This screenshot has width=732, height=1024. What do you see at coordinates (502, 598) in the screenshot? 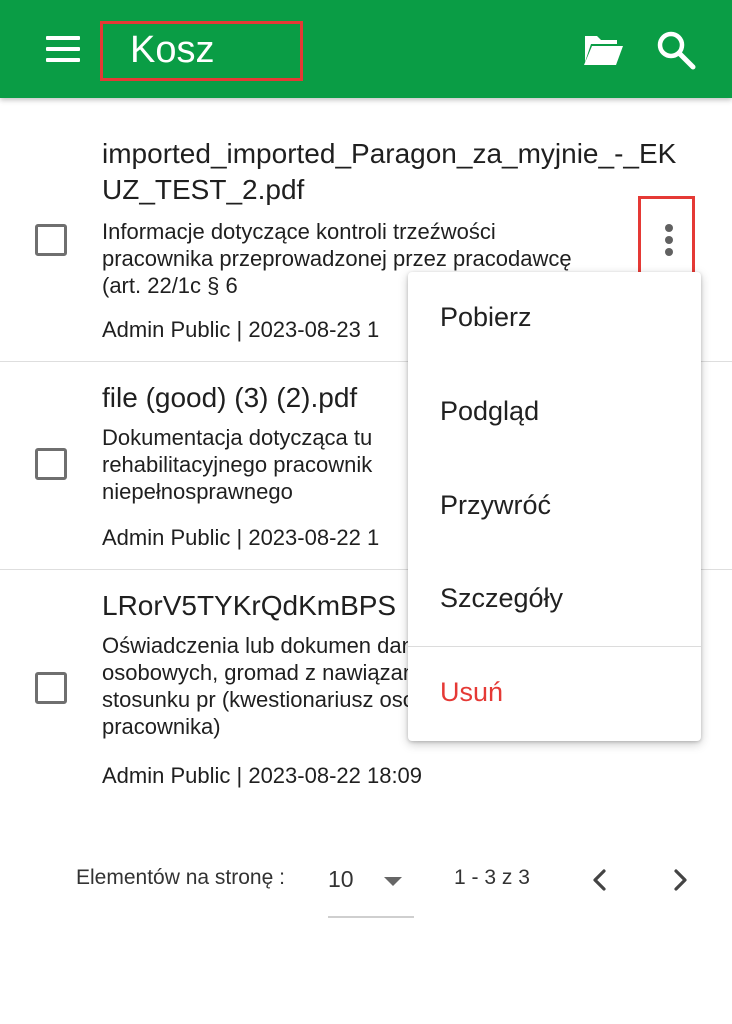
I see `menu-item-label: Szczegóły` at bounding box center [502, 598].